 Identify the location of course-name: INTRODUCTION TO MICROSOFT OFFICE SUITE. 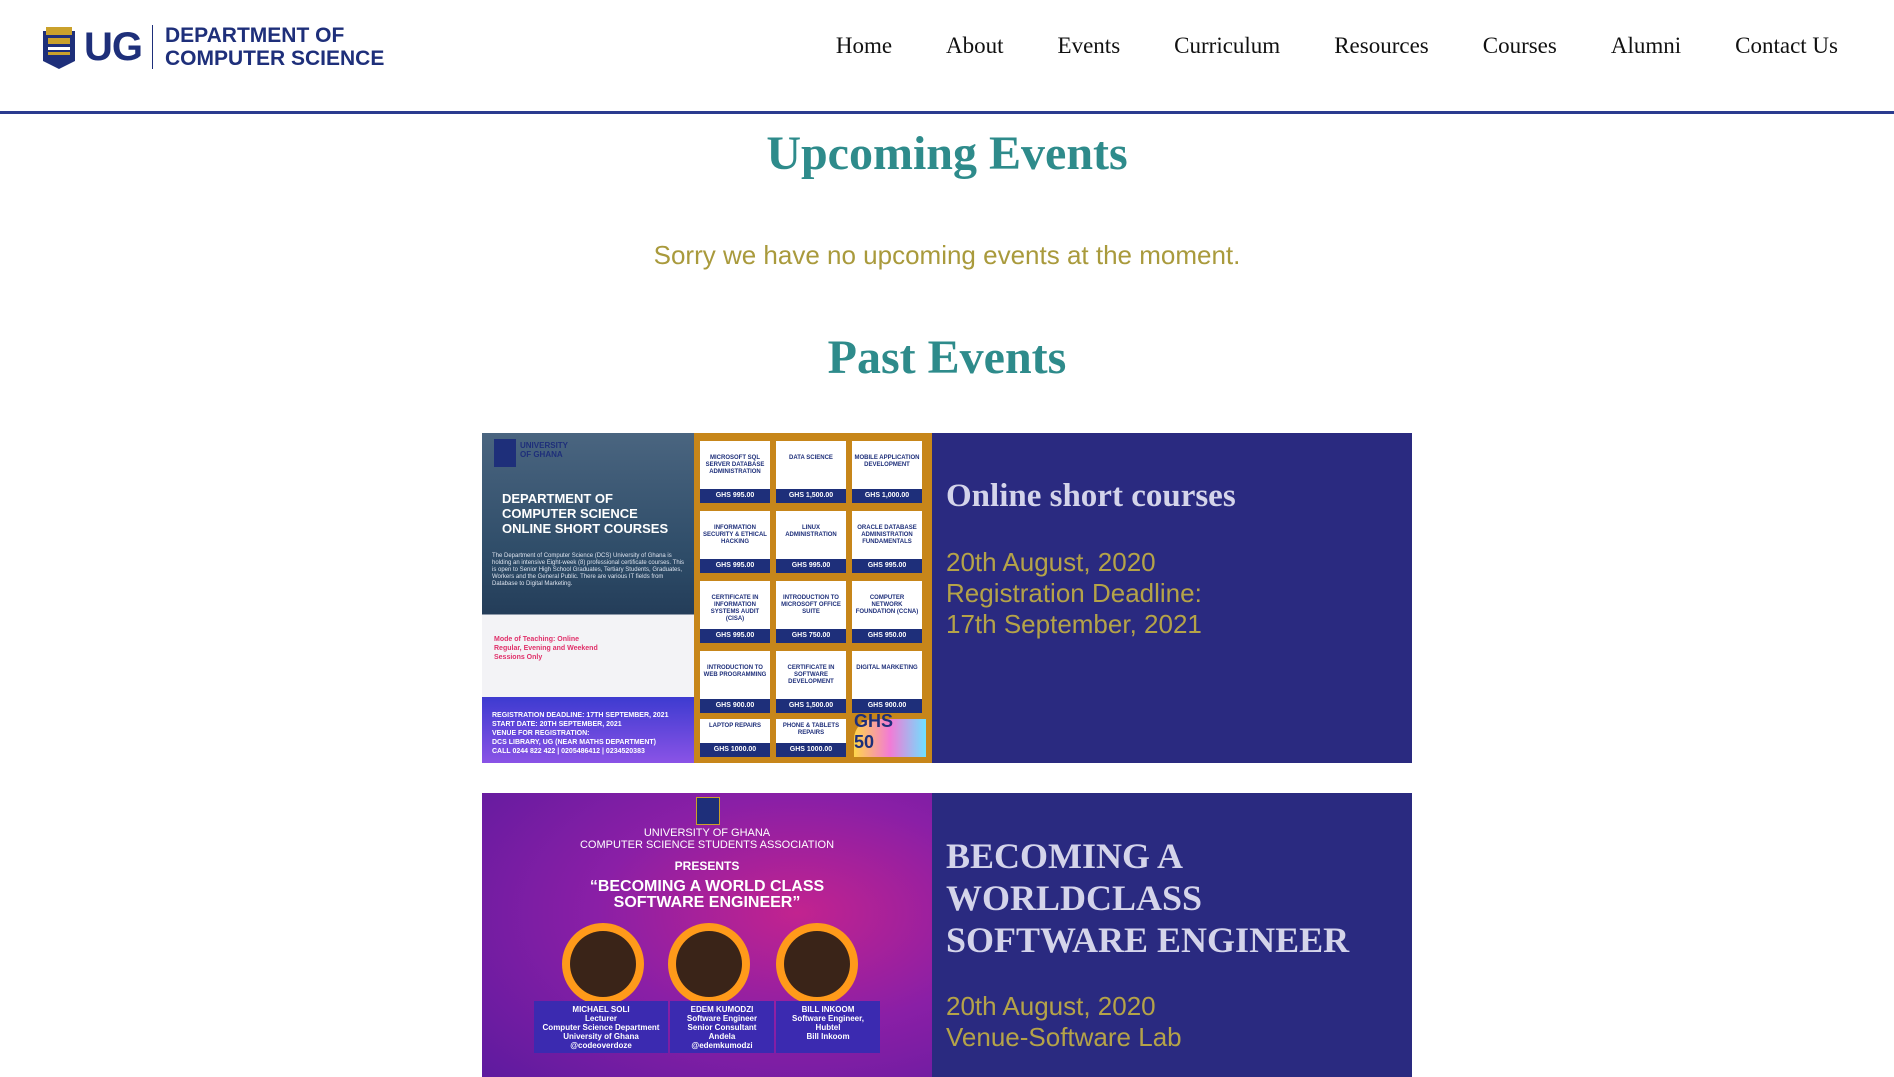
(811, 605).